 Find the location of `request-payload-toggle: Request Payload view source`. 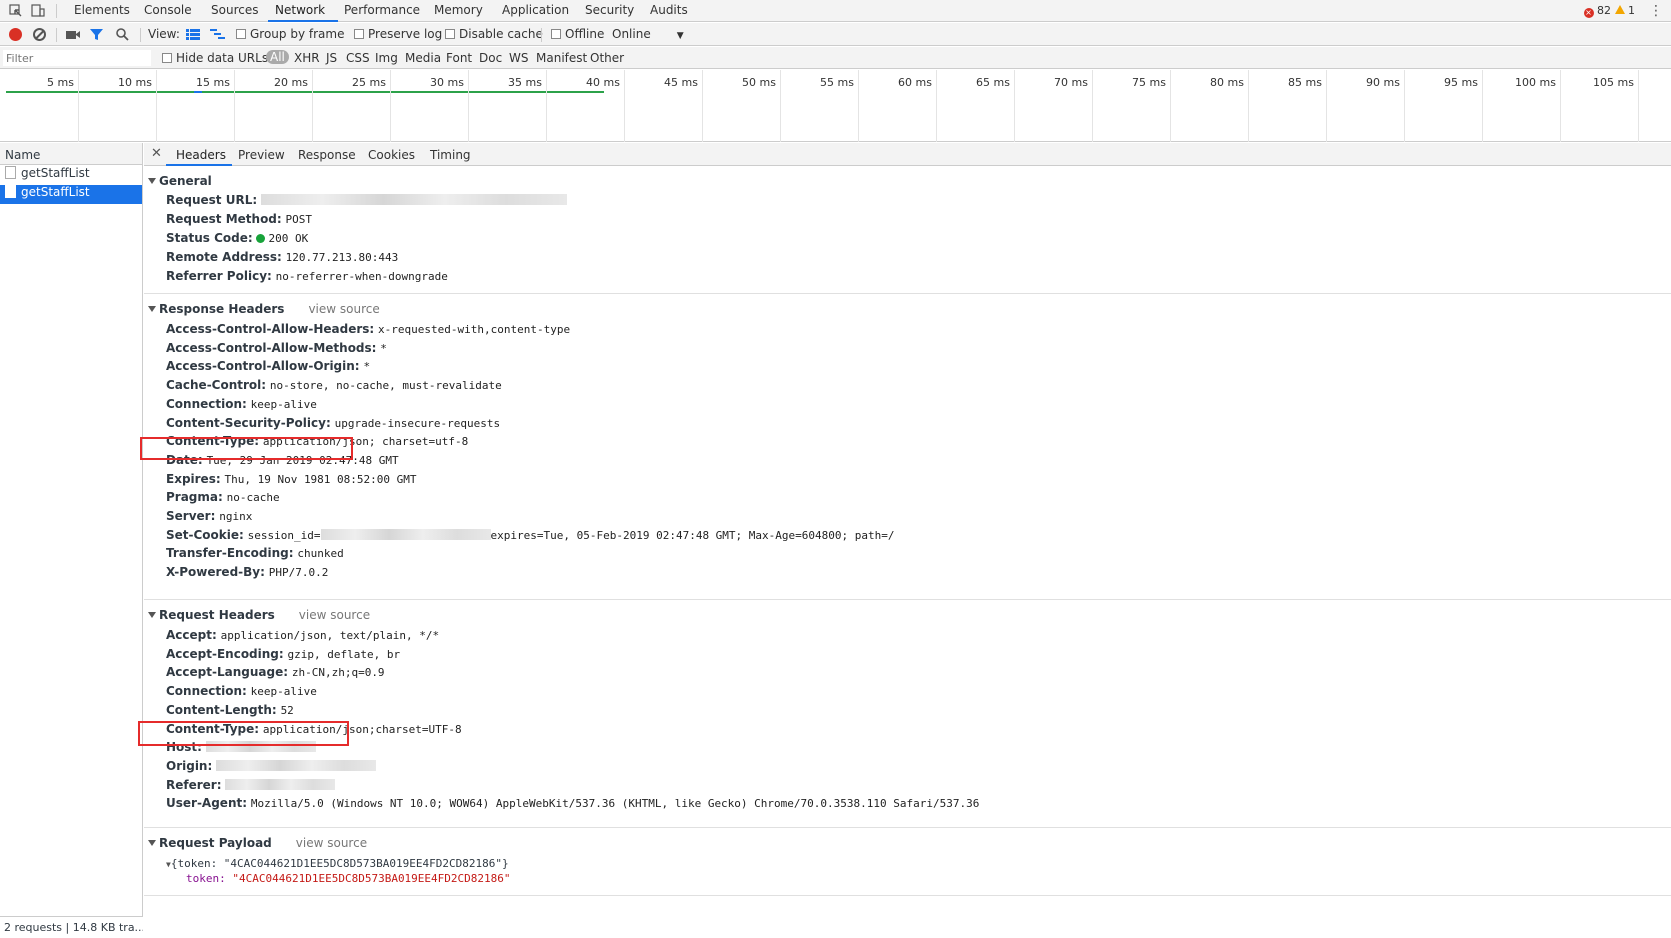

request-payload-toggle: Request Payload view source is located at coordinates (257, 843).